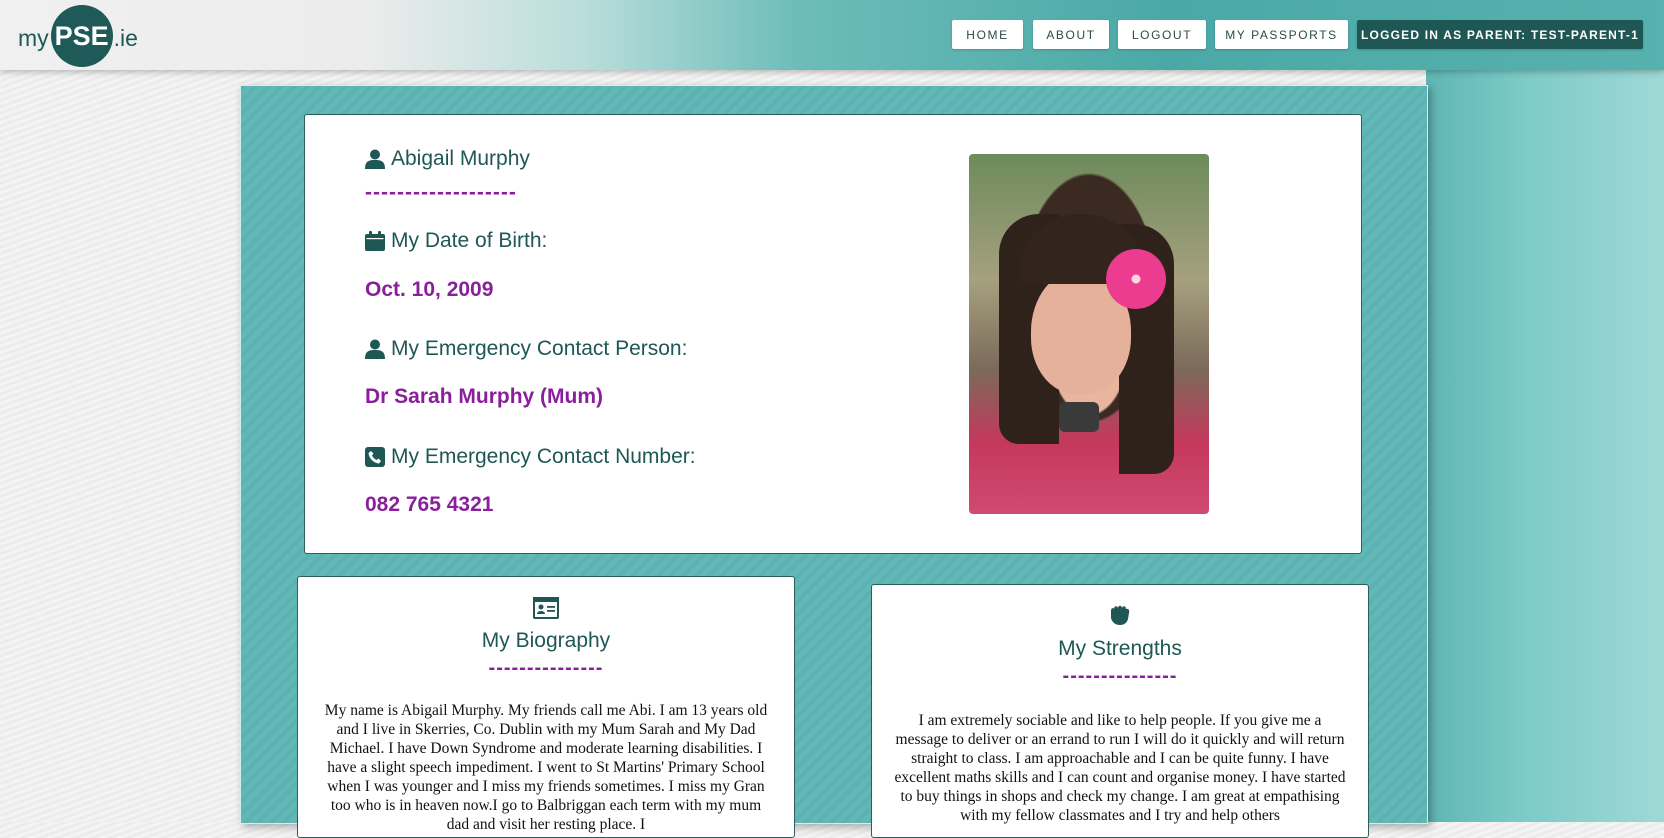 The image size is (1664, 838). What do you see at coordinates (546, 640) in the screenshot?
I see `biography-title: My Biography` at bounding box center [546, 640].